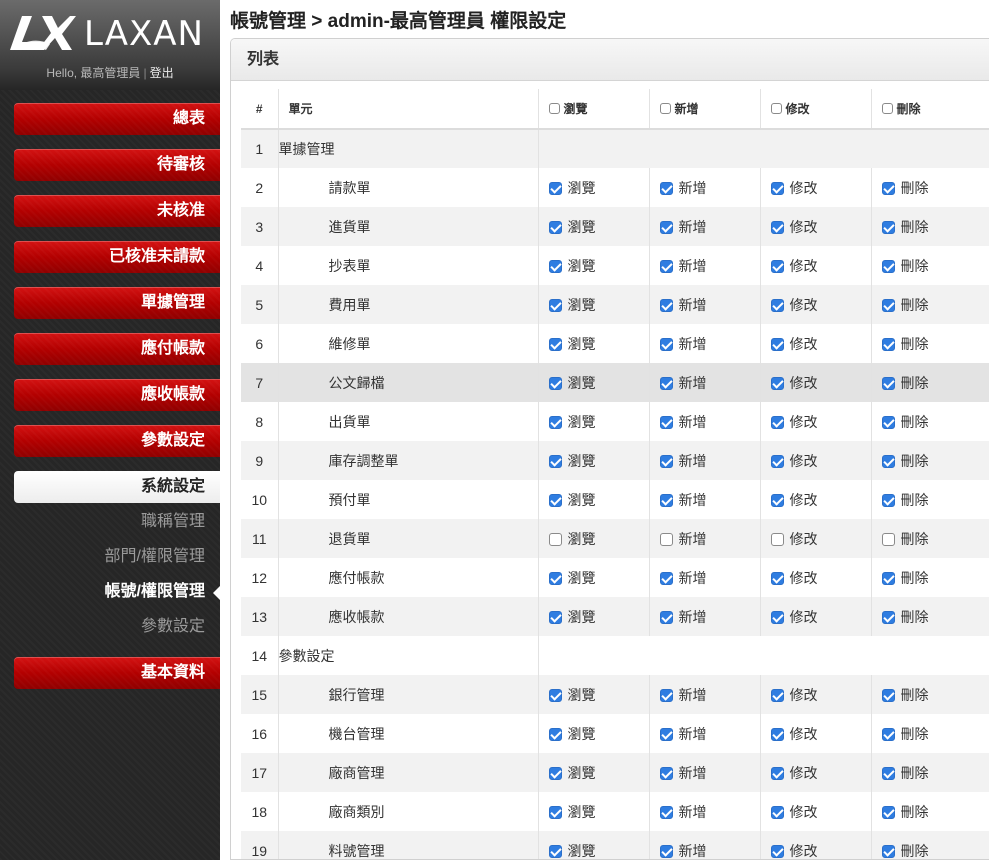 This screenshot has width=989, height=860. Describe the element at coordinates (704, 109) in the screenshot. I see `header-add: 新增` at that location.